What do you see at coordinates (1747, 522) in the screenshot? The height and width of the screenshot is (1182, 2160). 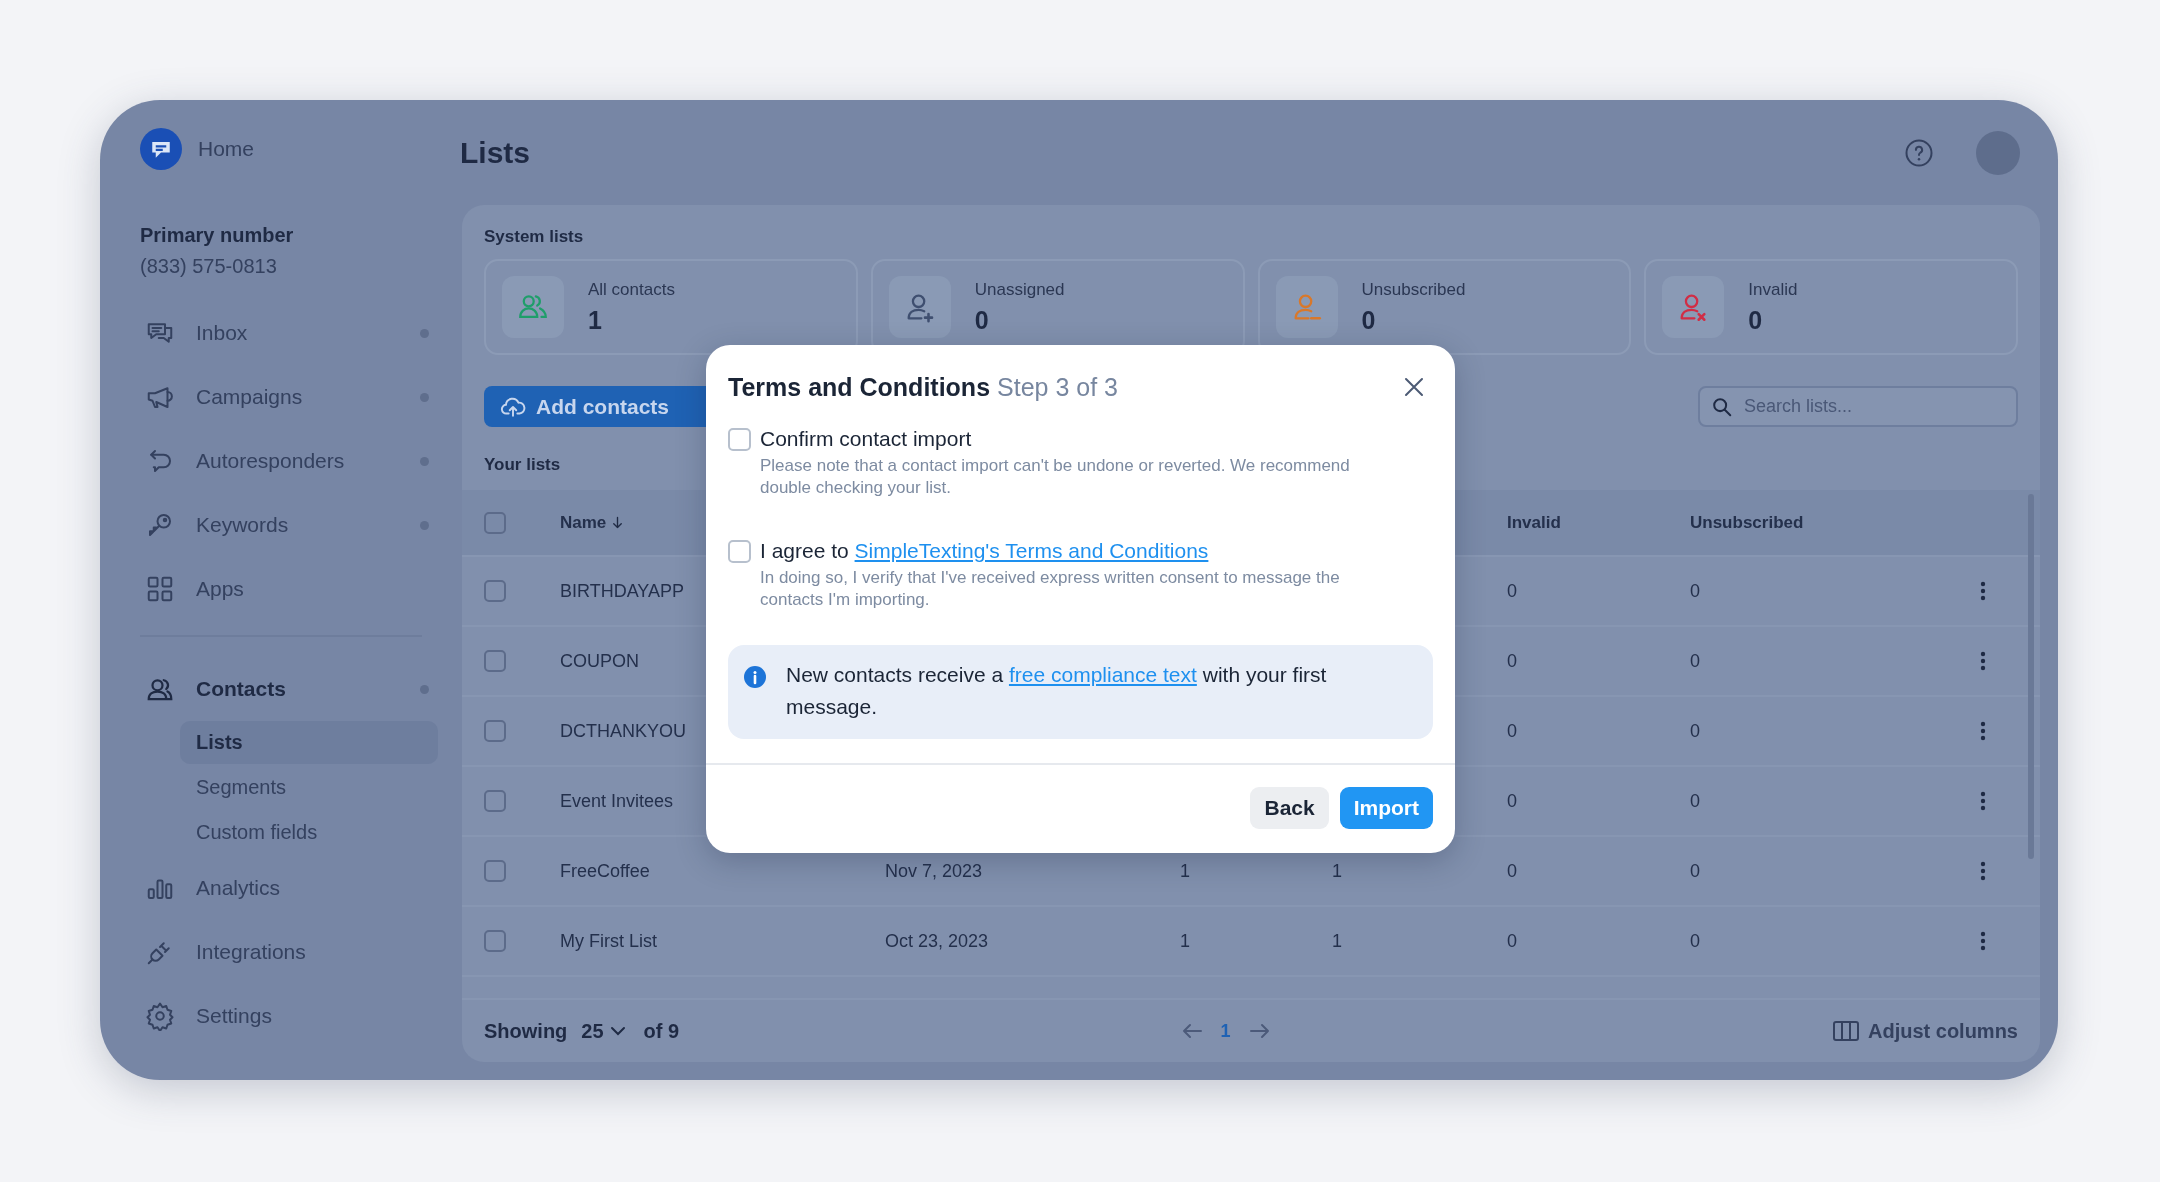 I see `column-header: Unsubscribed` at bounding box center [1747, 522].